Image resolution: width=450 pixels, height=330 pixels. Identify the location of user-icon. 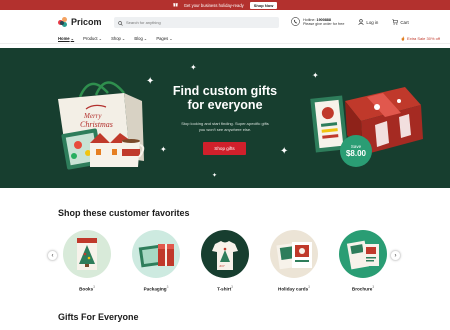
(361, 22).